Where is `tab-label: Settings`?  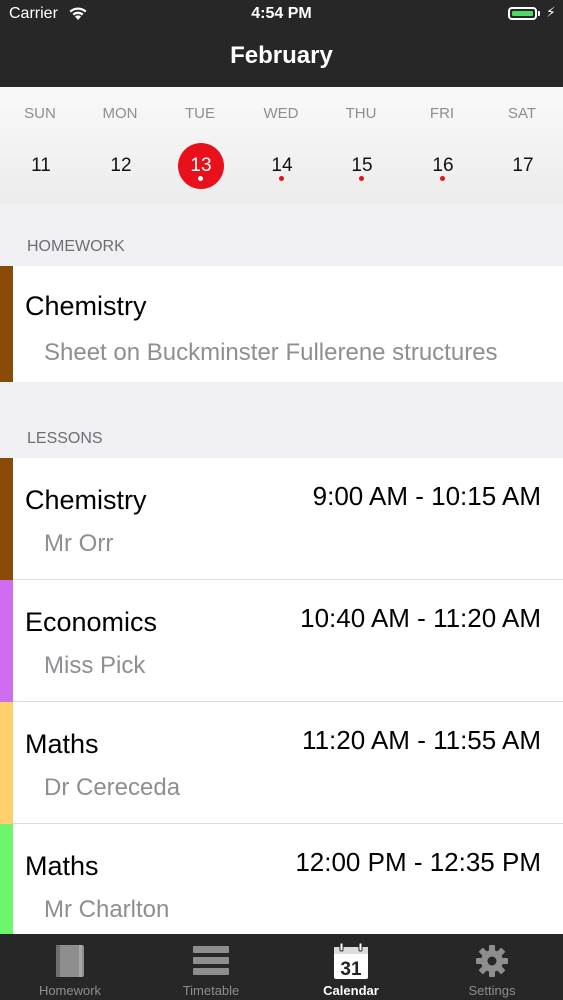
tab-label: Settings is located at coordinates (492, 990).